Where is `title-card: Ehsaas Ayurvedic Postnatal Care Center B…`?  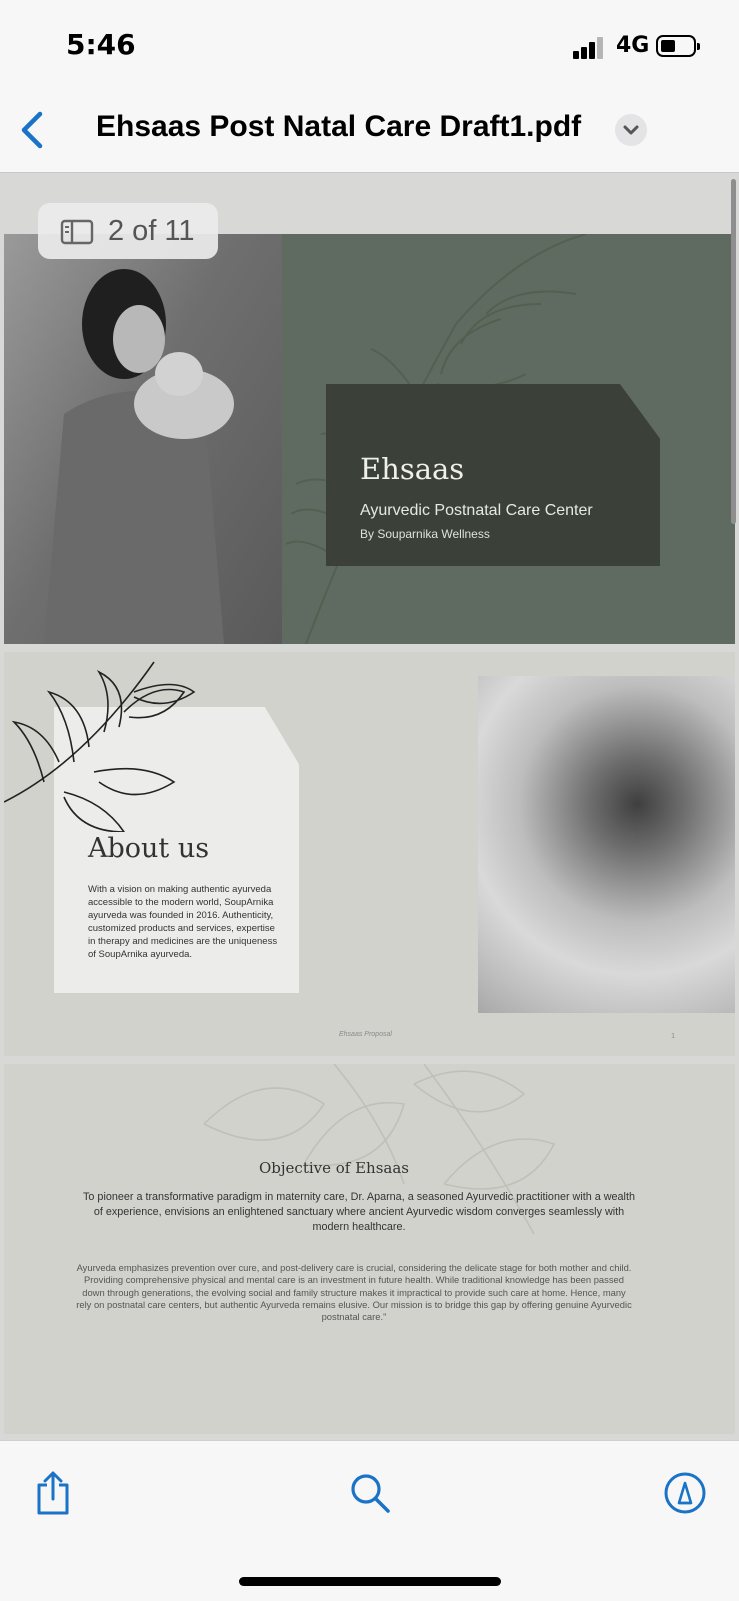 title-card: Ehsaas Ayurvedic Postnatal Care Center B… is located at coordinates (493, 475).